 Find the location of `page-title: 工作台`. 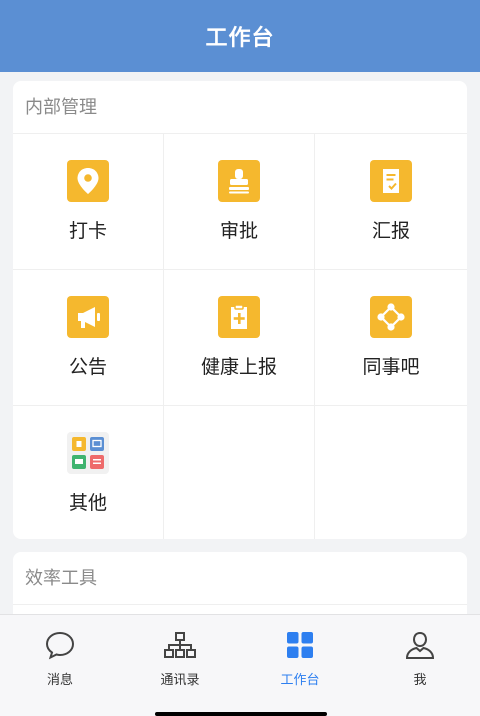

page-title: 工作台 is located at coordinates (240, 38).